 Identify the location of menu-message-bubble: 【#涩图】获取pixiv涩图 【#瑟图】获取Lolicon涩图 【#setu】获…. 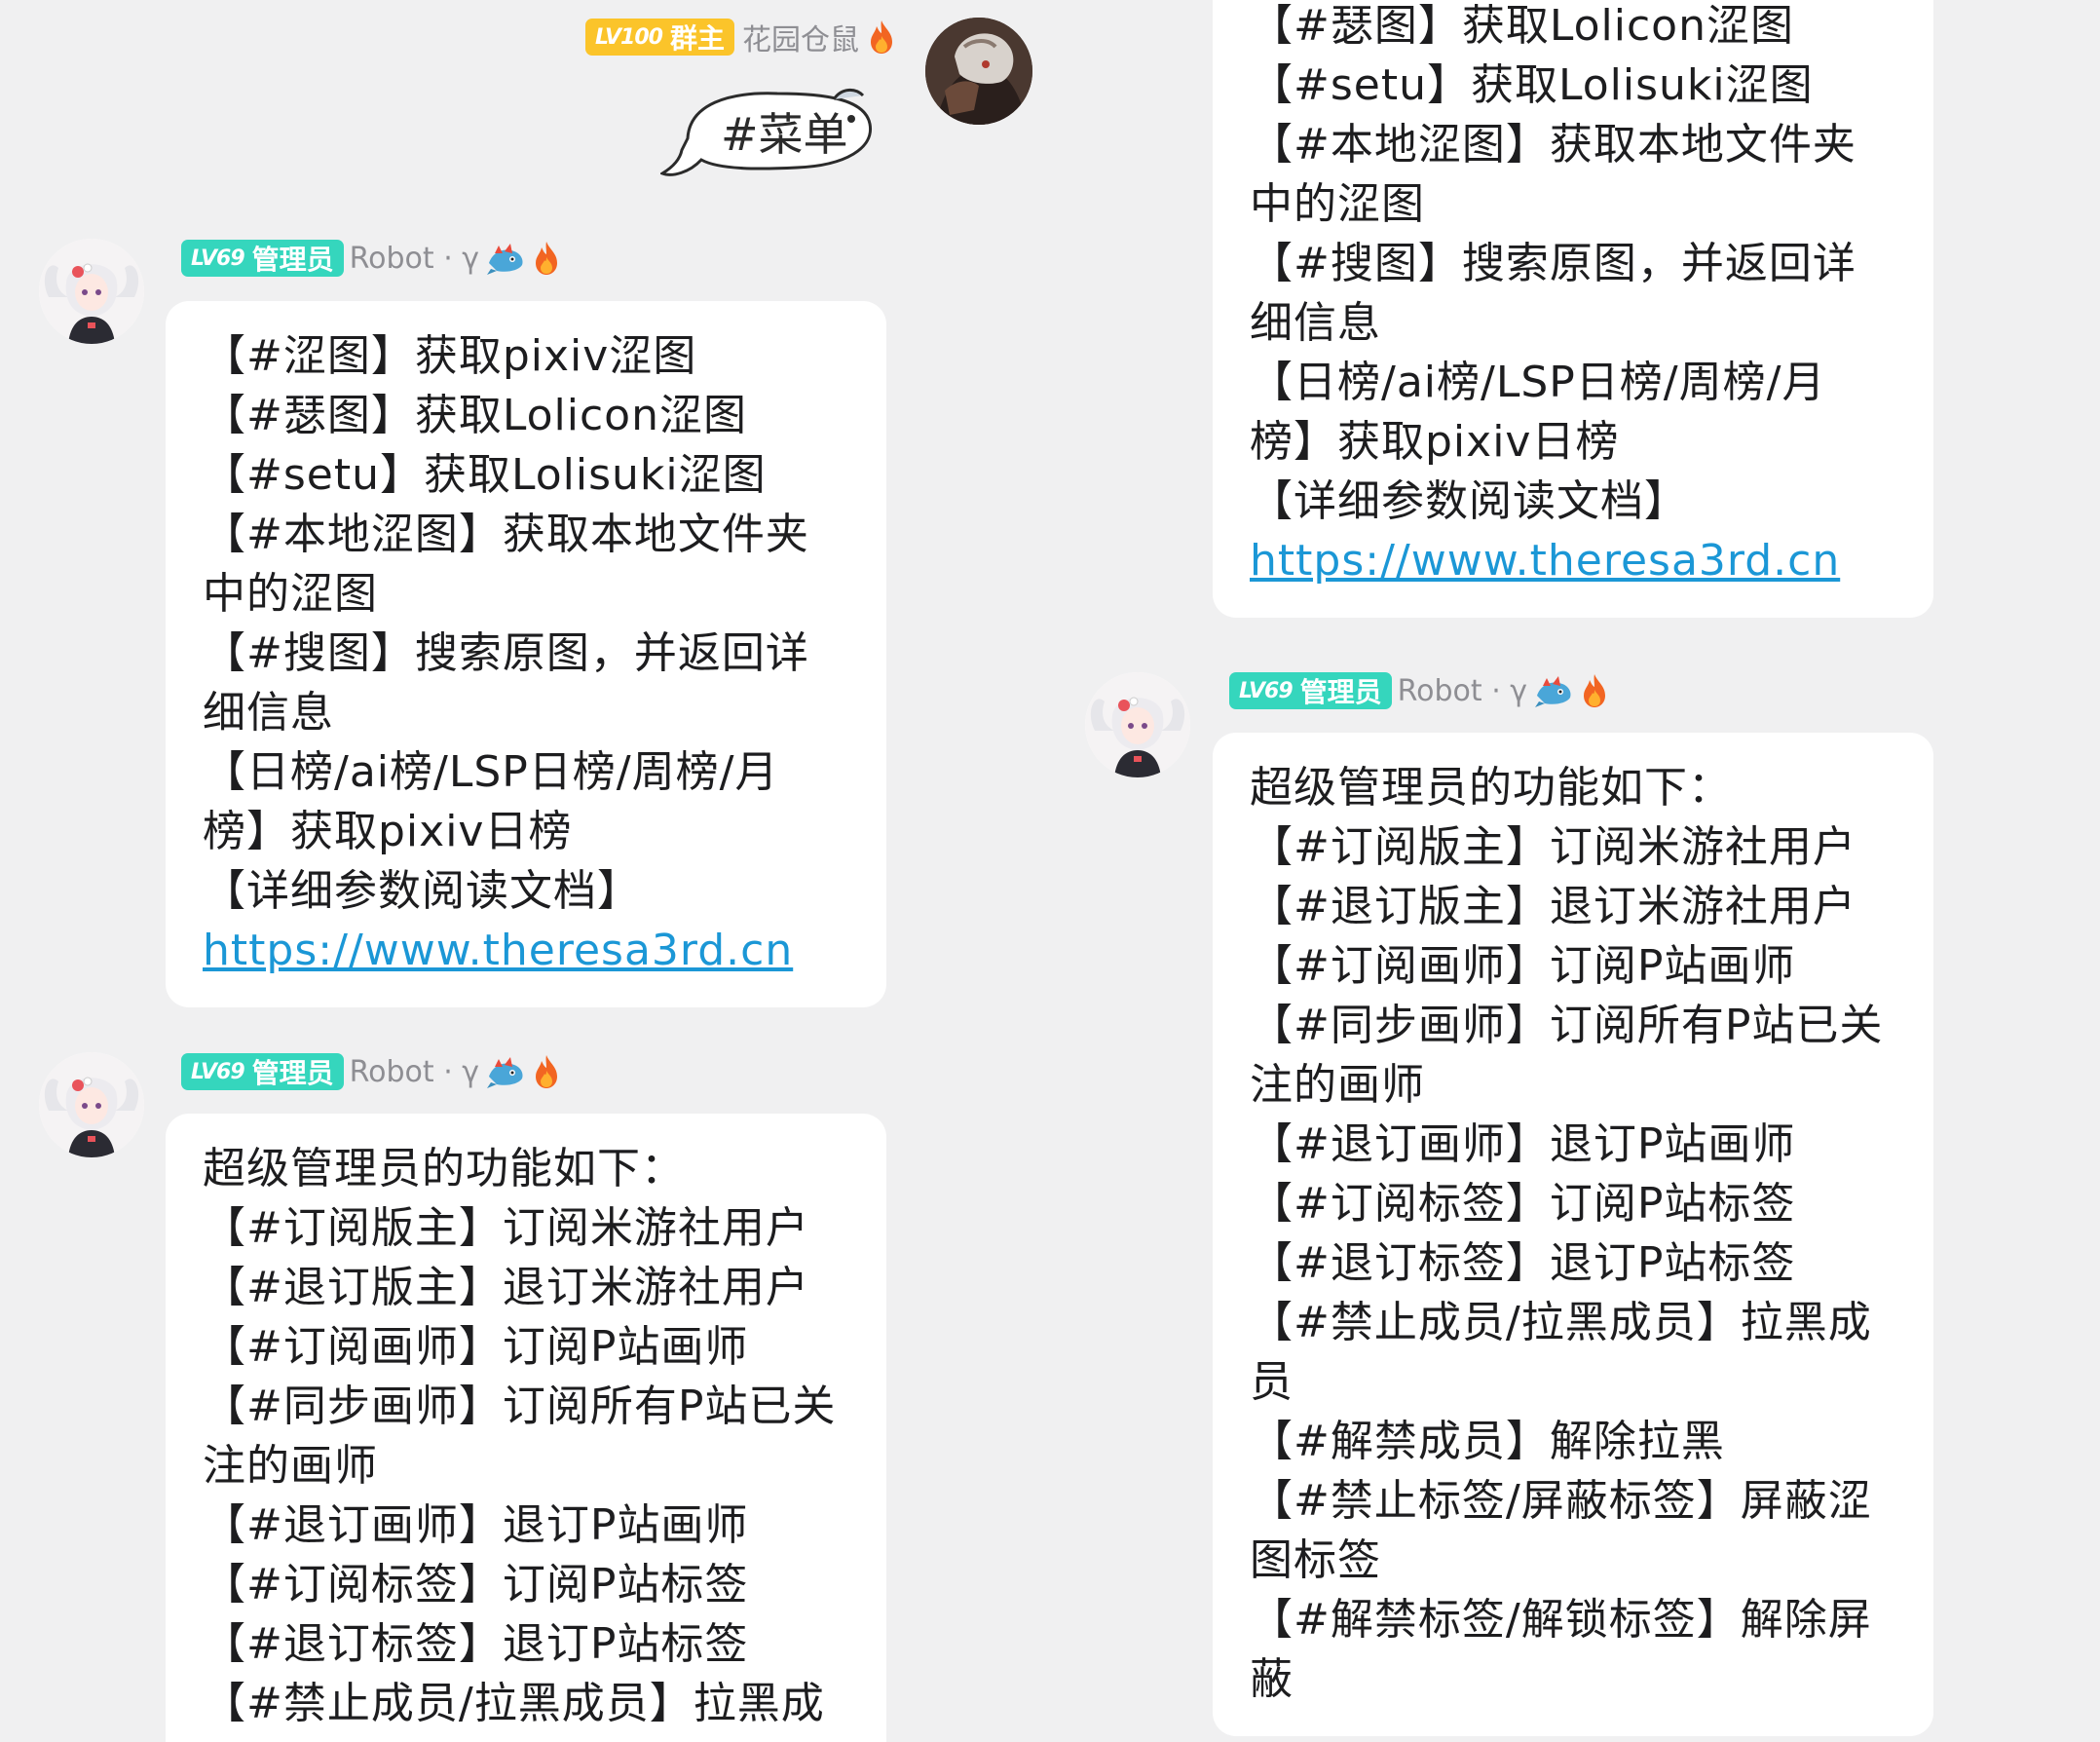
(526, 654).